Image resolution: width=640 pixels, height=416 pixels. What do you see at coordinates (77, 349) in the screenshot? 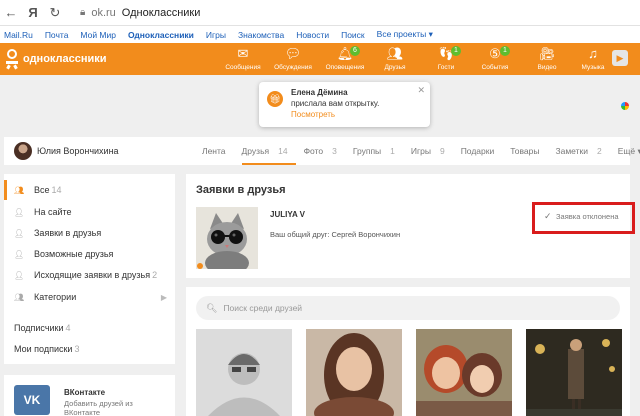
I see `subscriptions-count: 3` at bounding box center [77, 349].